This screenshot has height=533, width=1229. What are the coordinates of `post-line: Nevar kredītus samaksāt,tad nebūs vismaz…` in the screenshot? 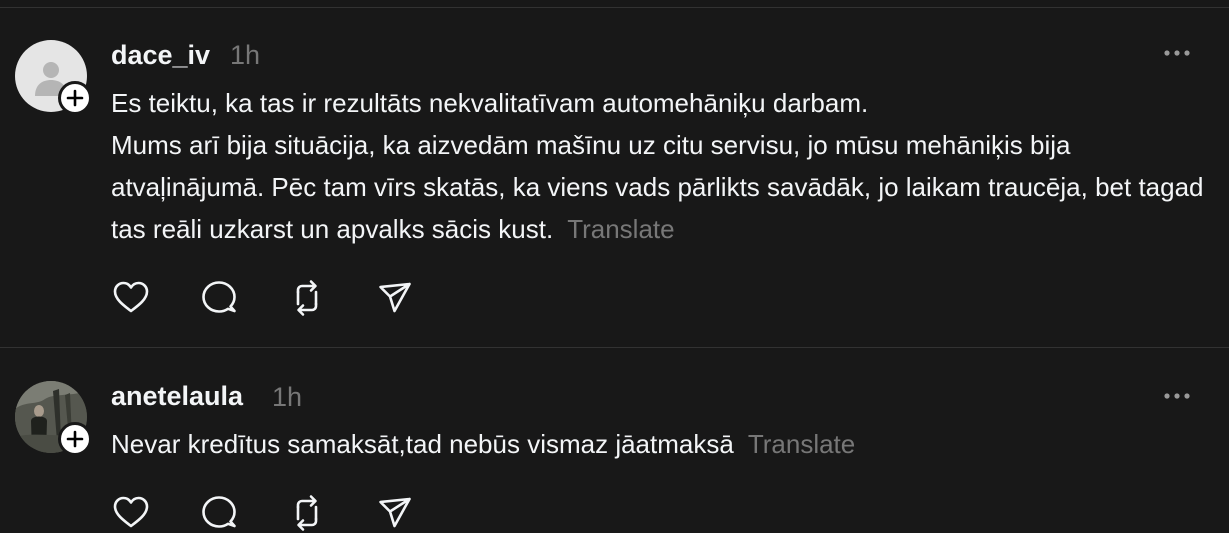 It's located at (422, 444).